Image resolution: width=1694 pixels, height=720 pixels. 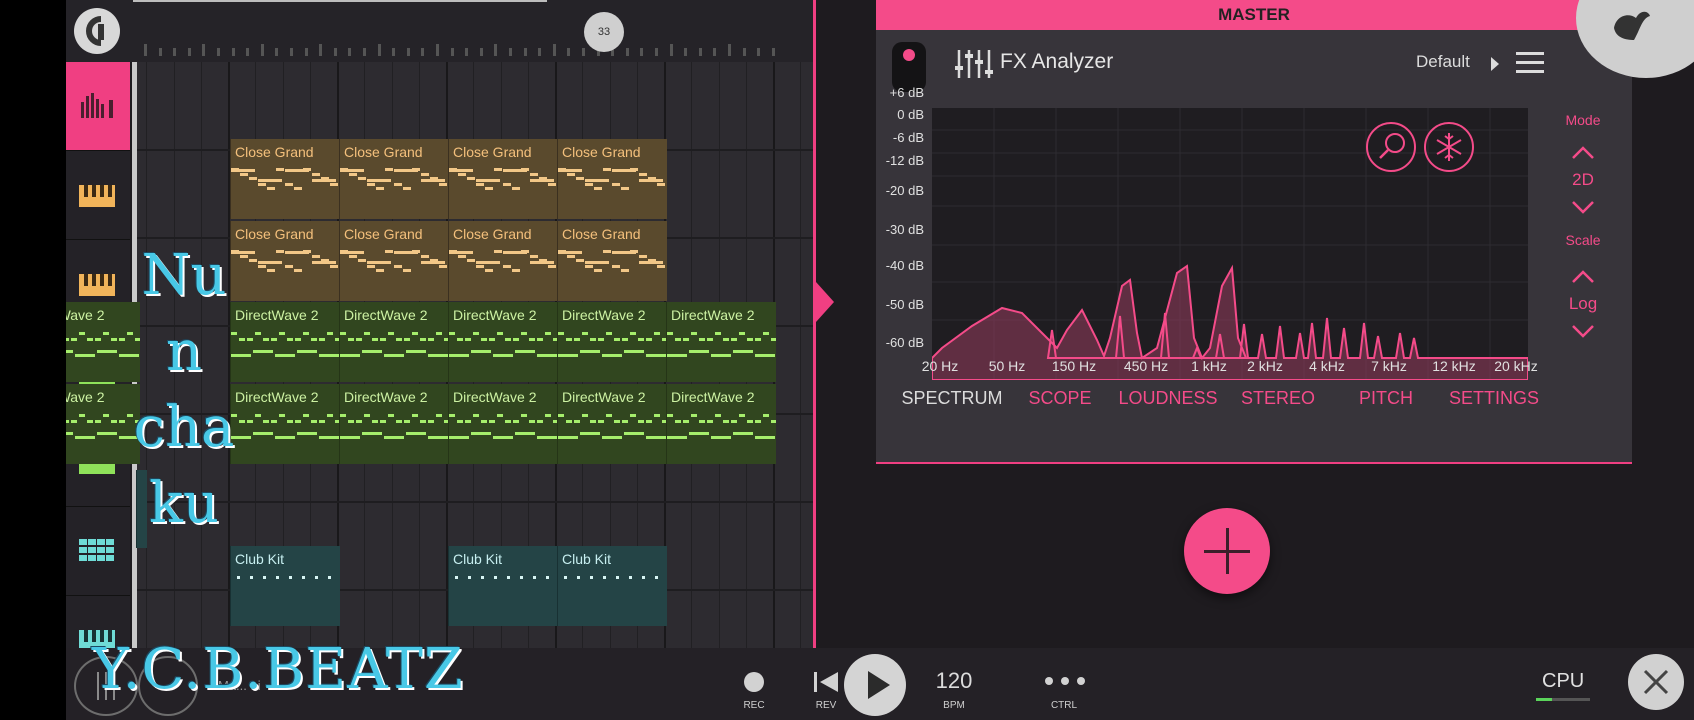 What do you see at coordinates (1254, 15) in the screenshot?
I see `master-channel-header: MASTER` at bounding box center [1254, 15].